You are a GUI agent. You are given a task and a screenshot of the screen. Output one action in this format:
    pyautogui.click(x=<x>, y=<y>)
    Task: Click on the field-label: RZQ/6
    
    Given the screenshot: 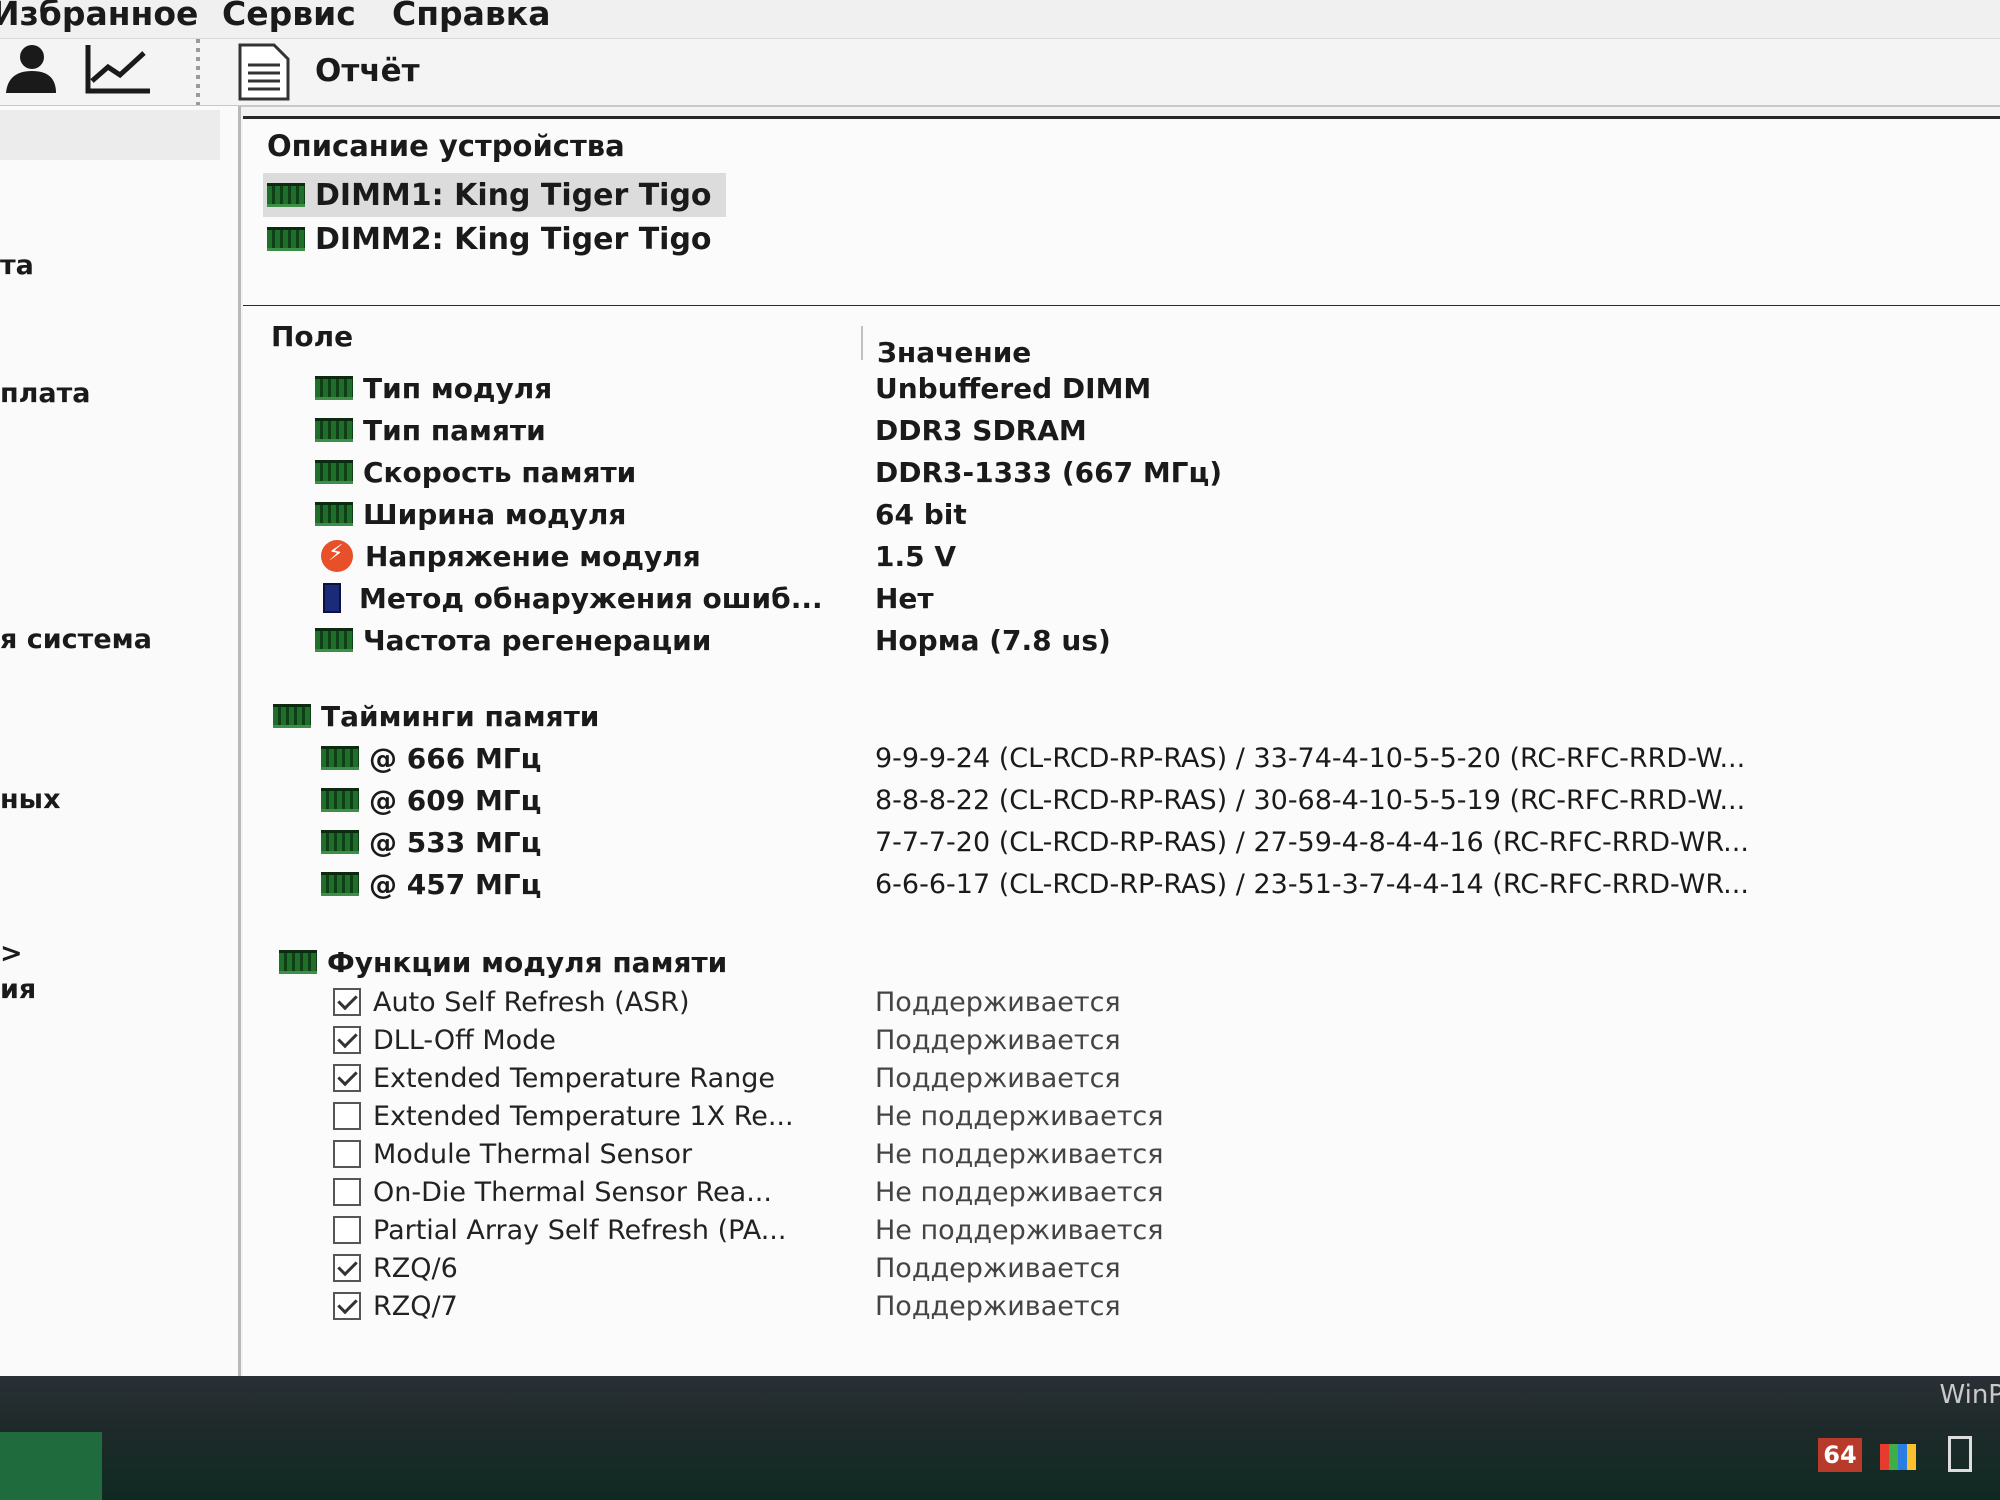 What is the action you would take?
    pyautogui.click(x=415, y=1268)
    